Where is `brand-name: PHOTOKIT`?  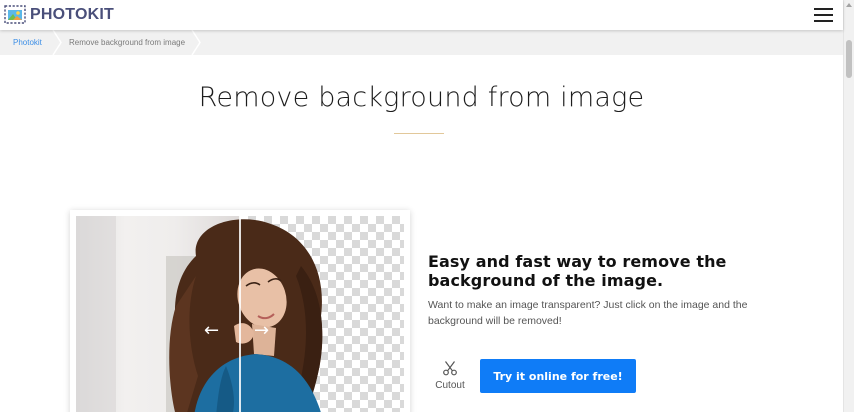
brand-name: PHOTOKIT is located at coordinates (72, 14).